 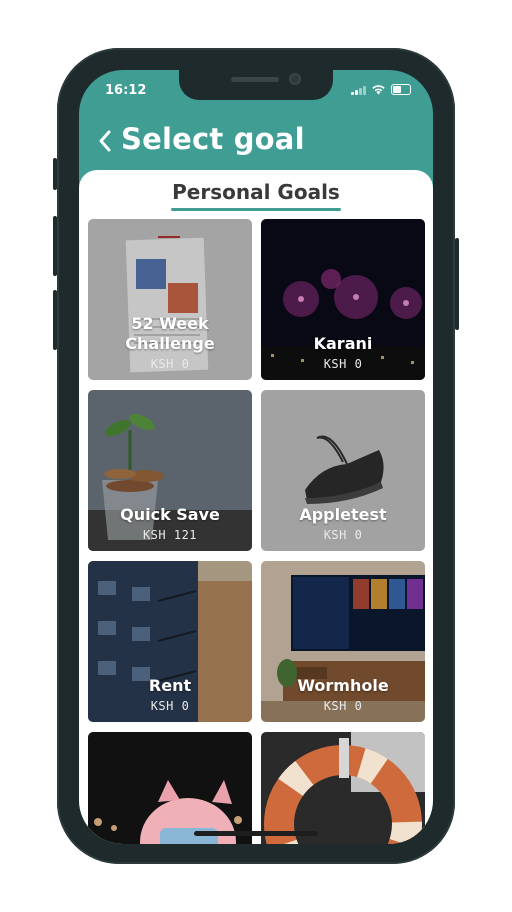 I want to click on battery-icon, so click(x=401, y=89).